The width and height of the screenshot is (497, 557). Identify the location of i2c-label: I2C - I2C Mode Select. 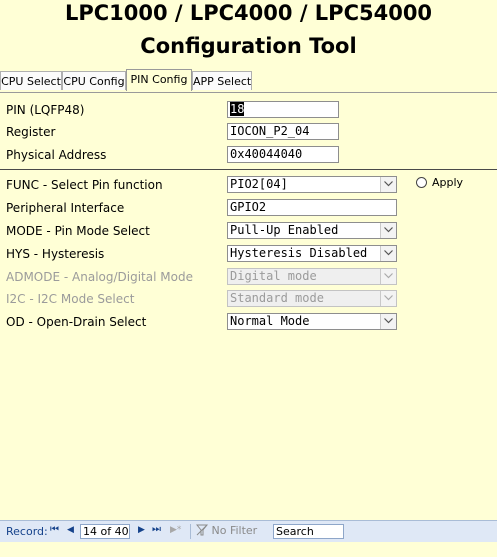
(70, 299).